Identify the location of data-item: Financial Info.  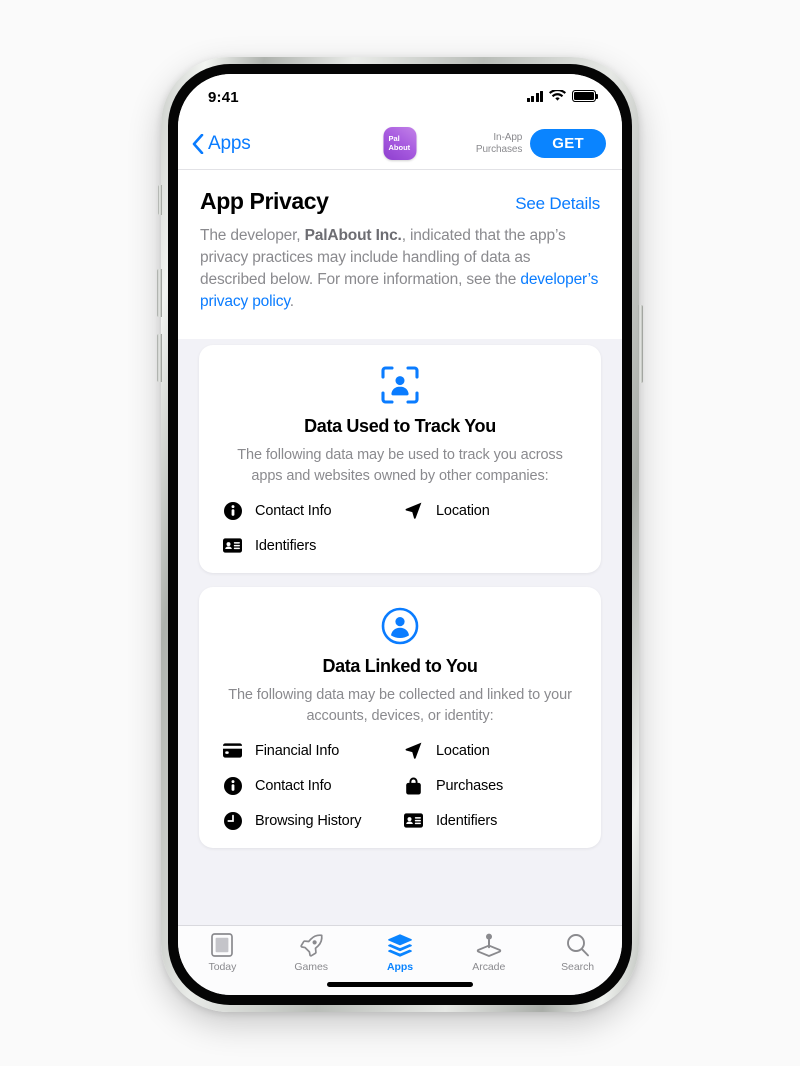
(313, 750).